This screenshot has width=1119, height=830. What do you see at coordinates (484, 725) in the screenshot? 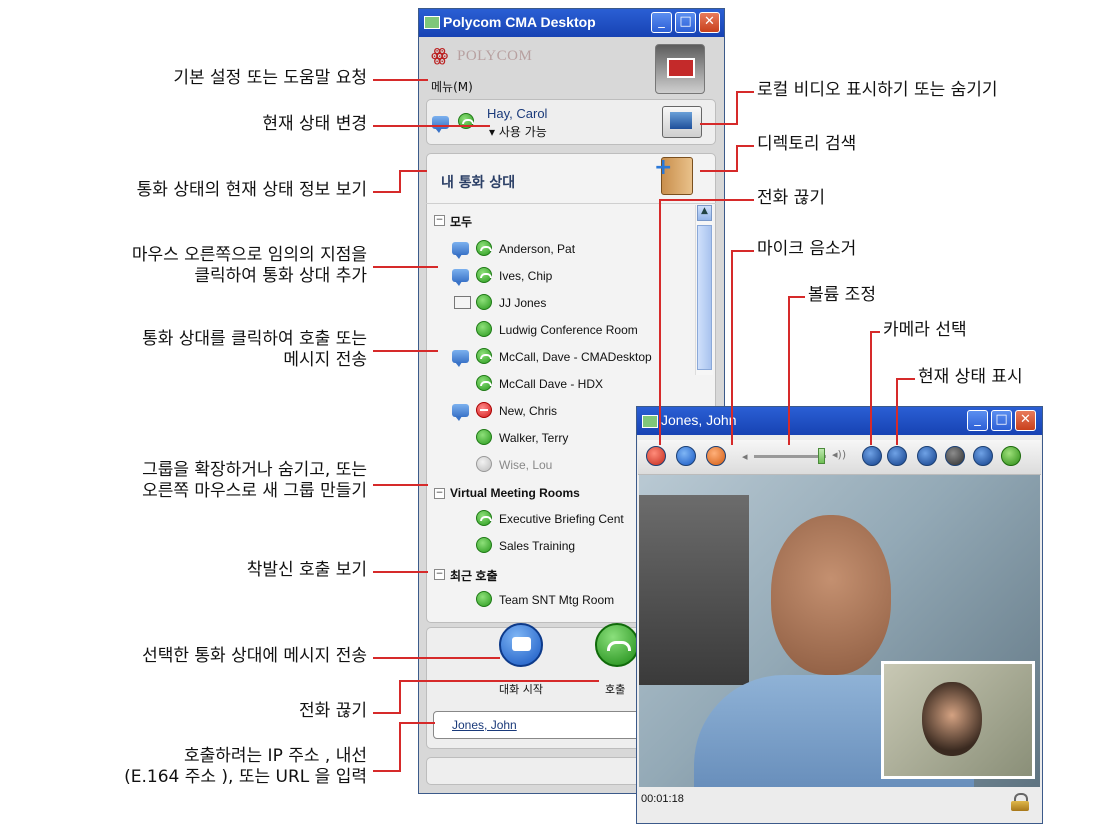
I see `dial-input-value: Jones, John` at bounding box center [484, 725].